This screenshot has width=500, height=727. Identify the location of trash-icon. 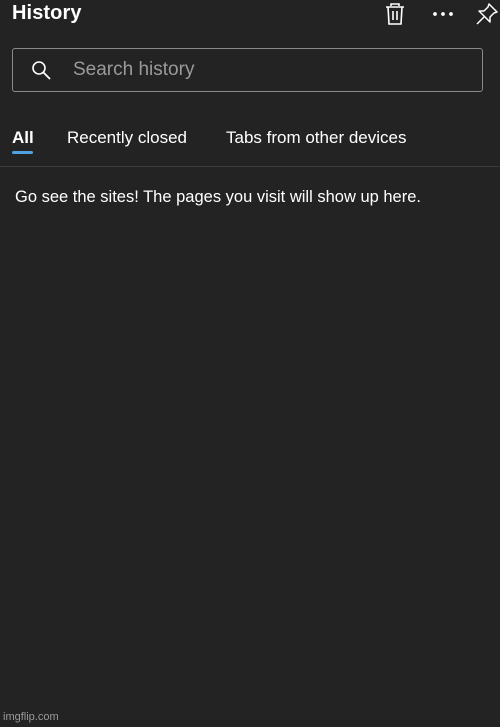
(395, 14).